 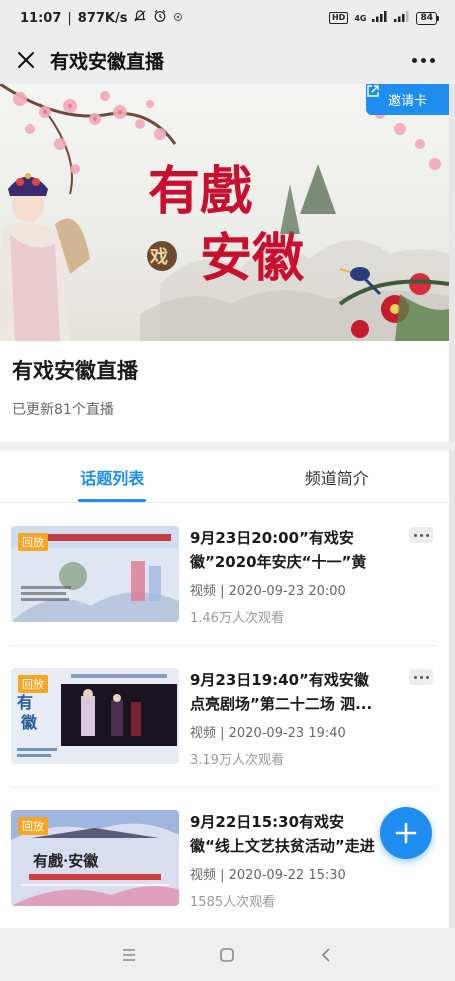 What do you see at coordinates (380, 18) in the screenshot?
I see `signal-icon` at bounding box center [380, 18].